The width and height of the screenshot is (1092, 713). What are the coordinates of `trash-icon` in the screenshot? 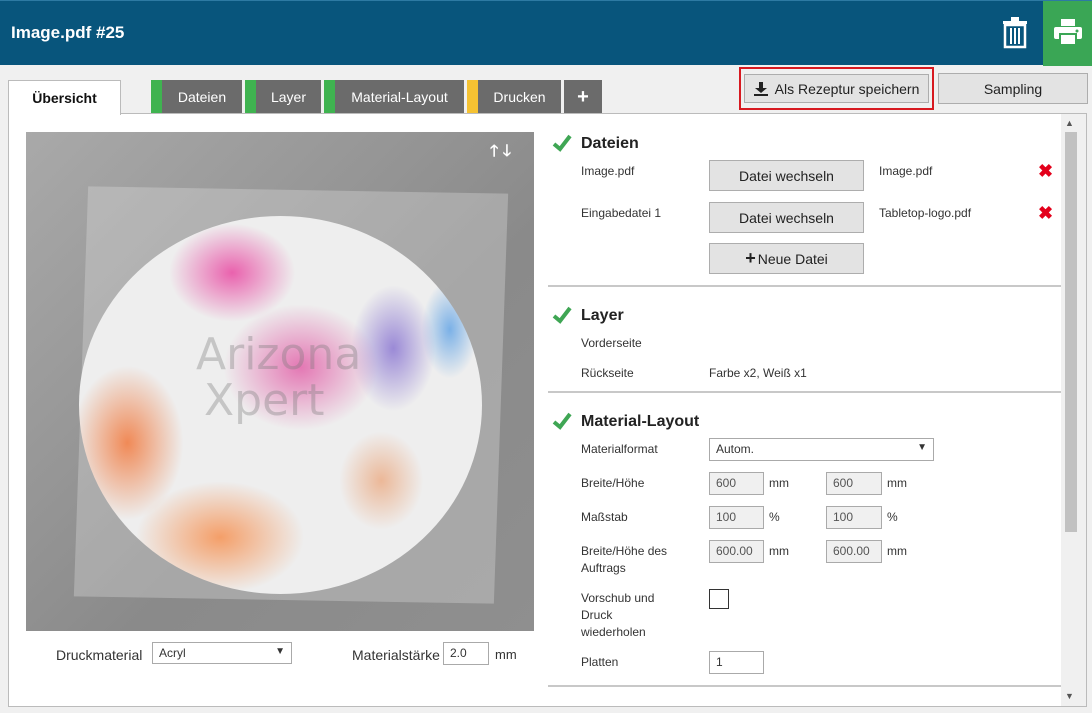 It's located at (1016, 33).